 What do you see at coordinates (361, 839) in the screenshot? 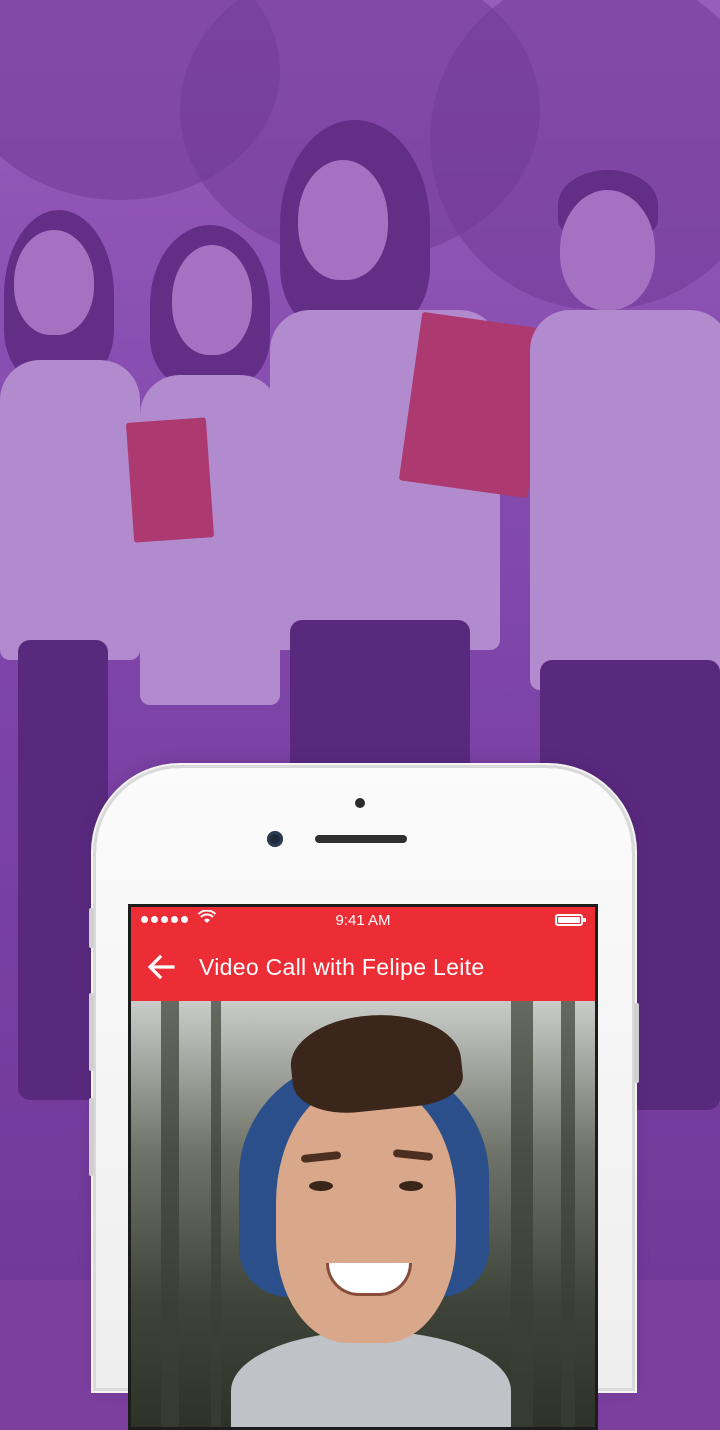
I see `earpiece-speaker` at bounding box center [361, 839].